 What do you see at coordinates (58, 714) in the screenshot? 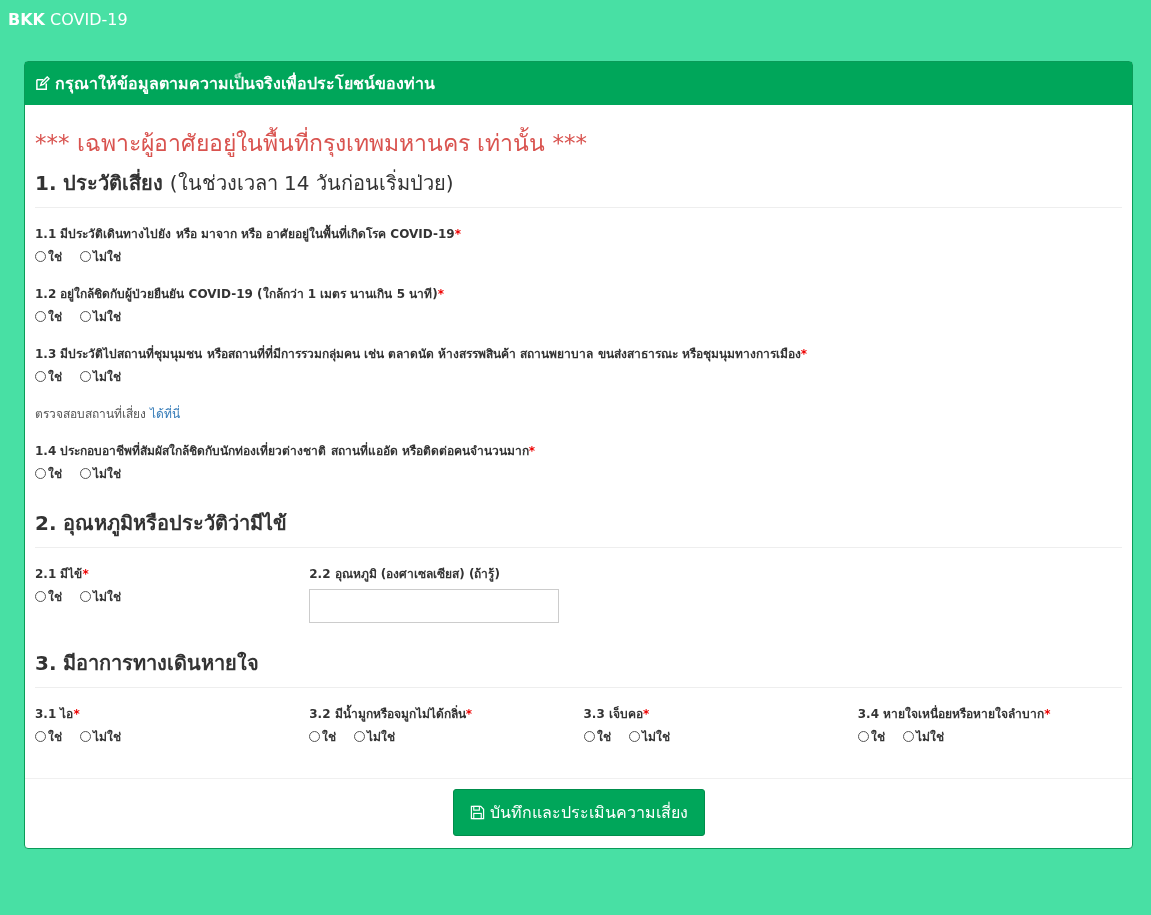
I see `question-label: 3.1 ไอ*` at bounding box center [58, 714].